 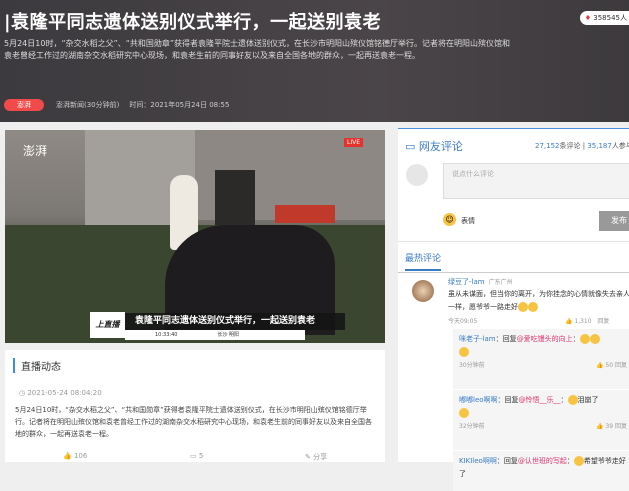 I want to click on publish-button: 发布, so click(x=614, y=221).